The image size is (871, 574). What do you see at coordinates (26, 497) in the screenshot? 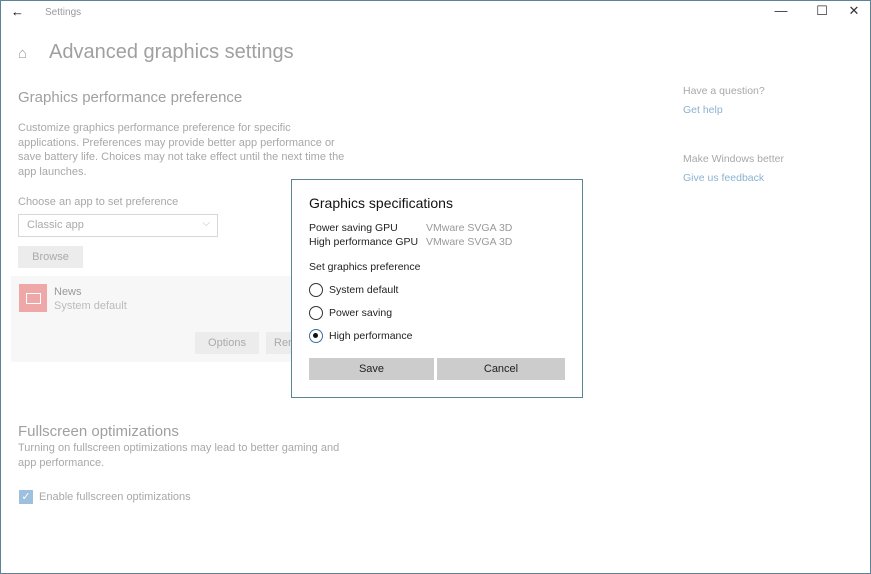
I see `fullscreen-checkbox: ✓` at bounding box center [26, 497].